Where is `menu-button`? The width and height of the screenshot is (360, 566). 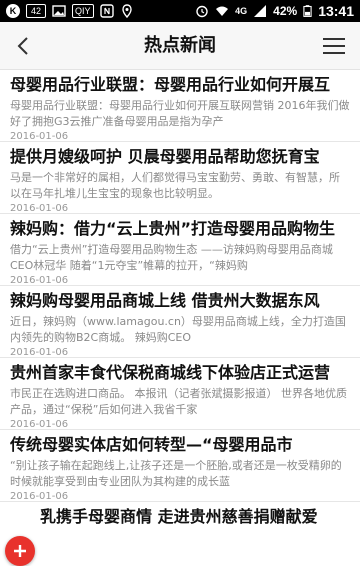
menu-button is located at coordinates (334, 46).